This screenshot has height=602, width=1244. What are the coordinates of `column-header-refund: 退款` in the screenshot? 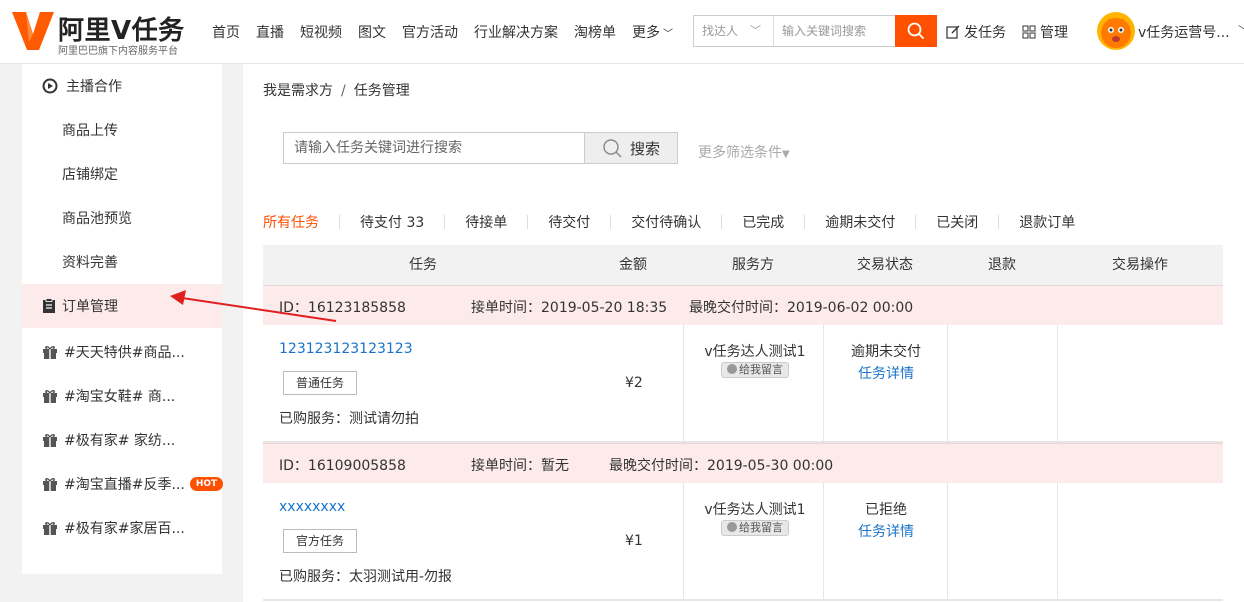 It's located at (1002, 265).